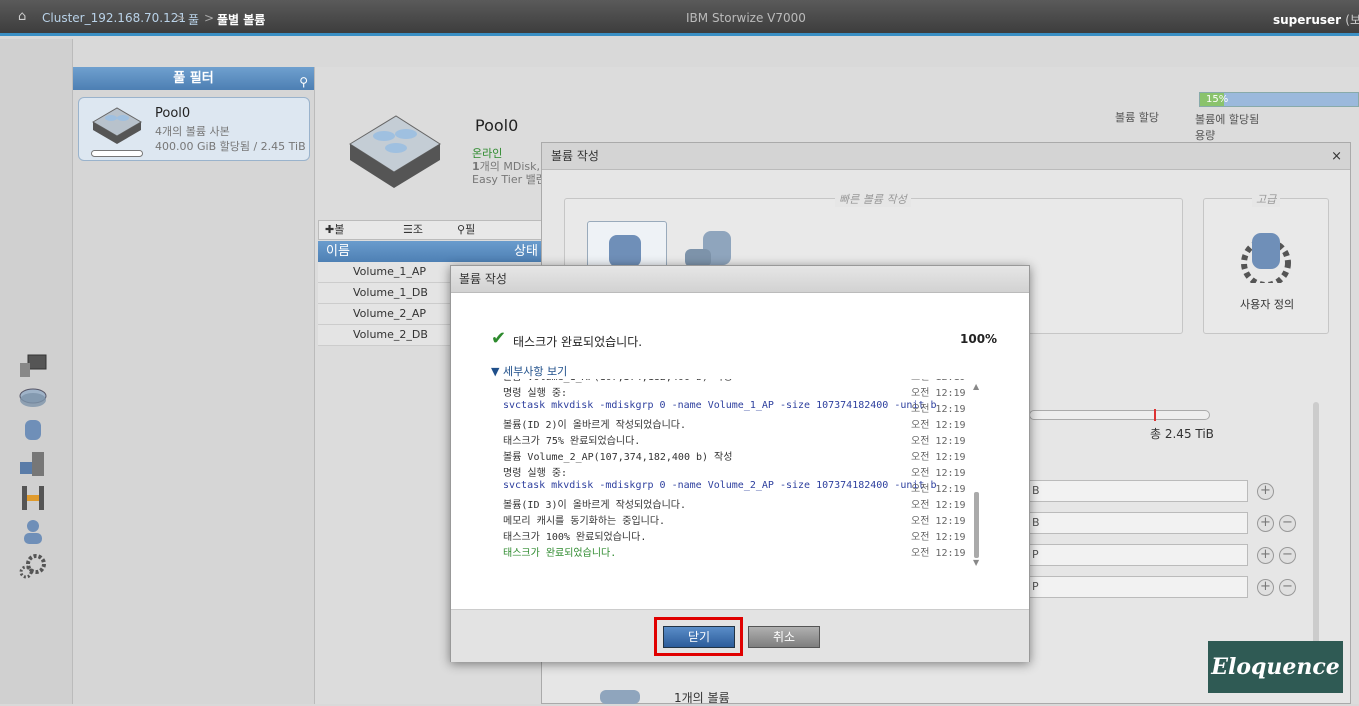 This screenshot has width=1359, height=706. Describe the element at coordinates (976, 562) in the screenshot. I see `scroll-down-icon: ▼` at that location.